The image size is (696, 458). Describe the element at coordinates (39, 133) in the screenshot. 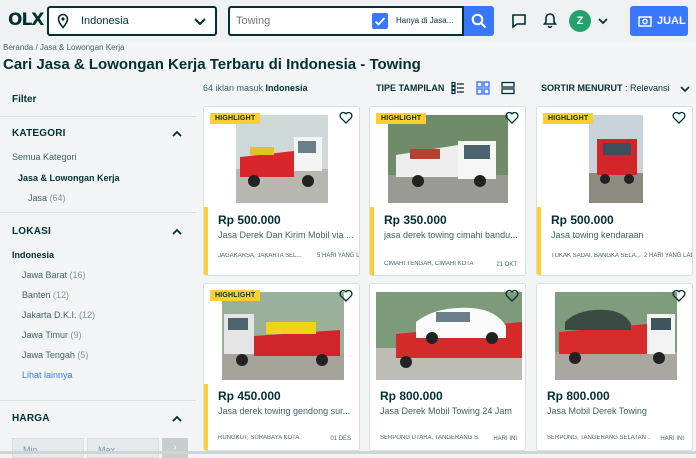

I see `kategori-heading: KATEGORI` at that location.